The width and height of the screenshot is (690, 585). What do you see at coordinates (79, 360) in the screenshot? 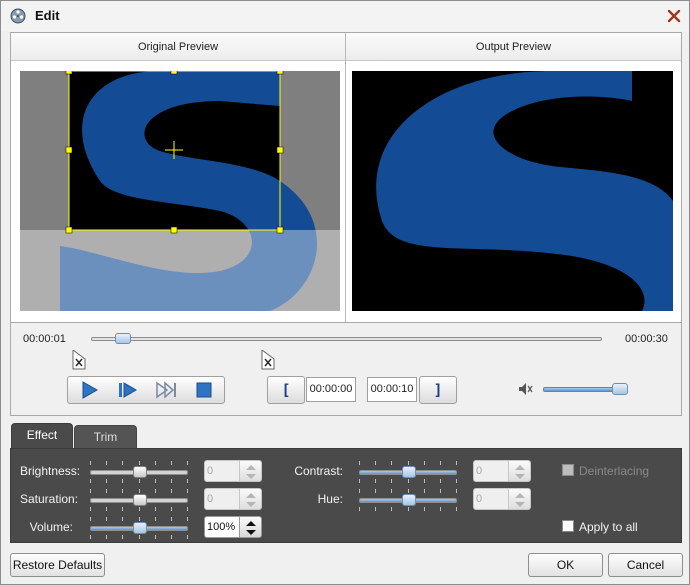
I see `trim-start-marker-icon` at bounding box center [79, 360].